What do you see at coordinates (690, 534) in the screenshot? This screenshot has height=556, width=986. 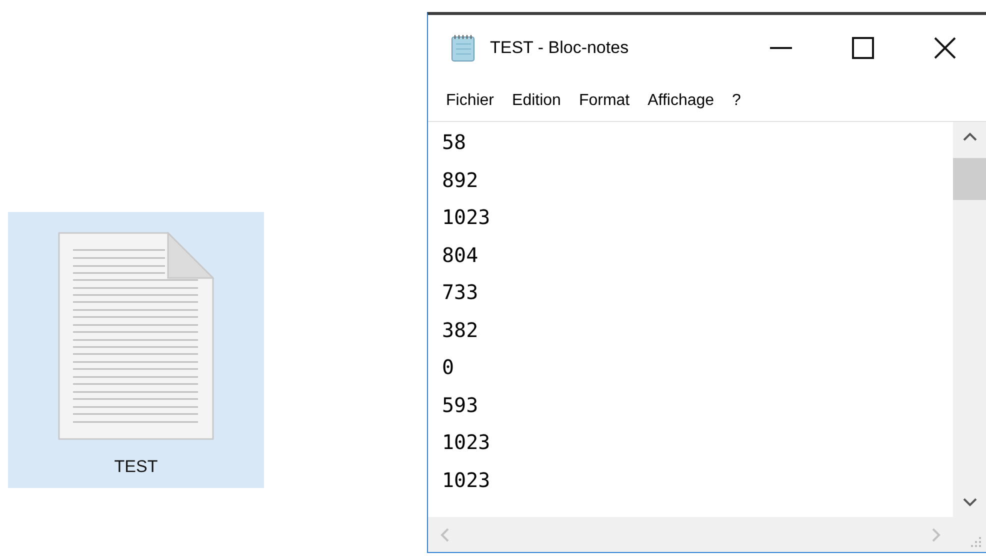 I see `horizontal-scrollbar` at bounding box center [690, 534].